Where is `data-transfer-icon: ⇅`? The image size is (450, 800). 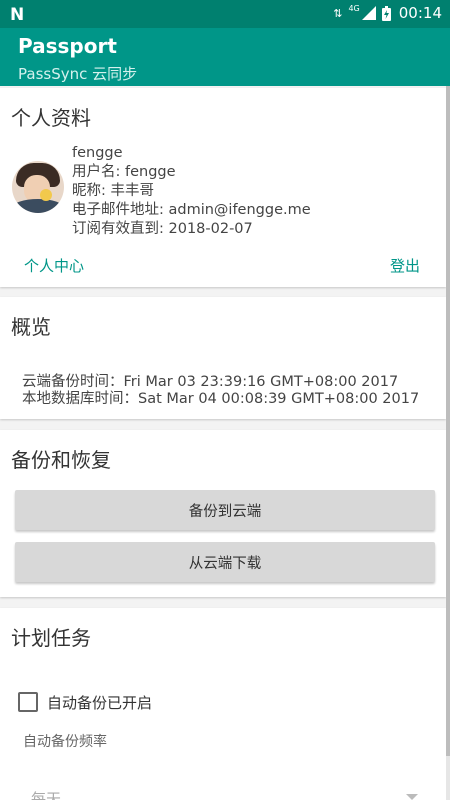
data-transfer-icon: ⇅ is located at coordinates (338, 13).